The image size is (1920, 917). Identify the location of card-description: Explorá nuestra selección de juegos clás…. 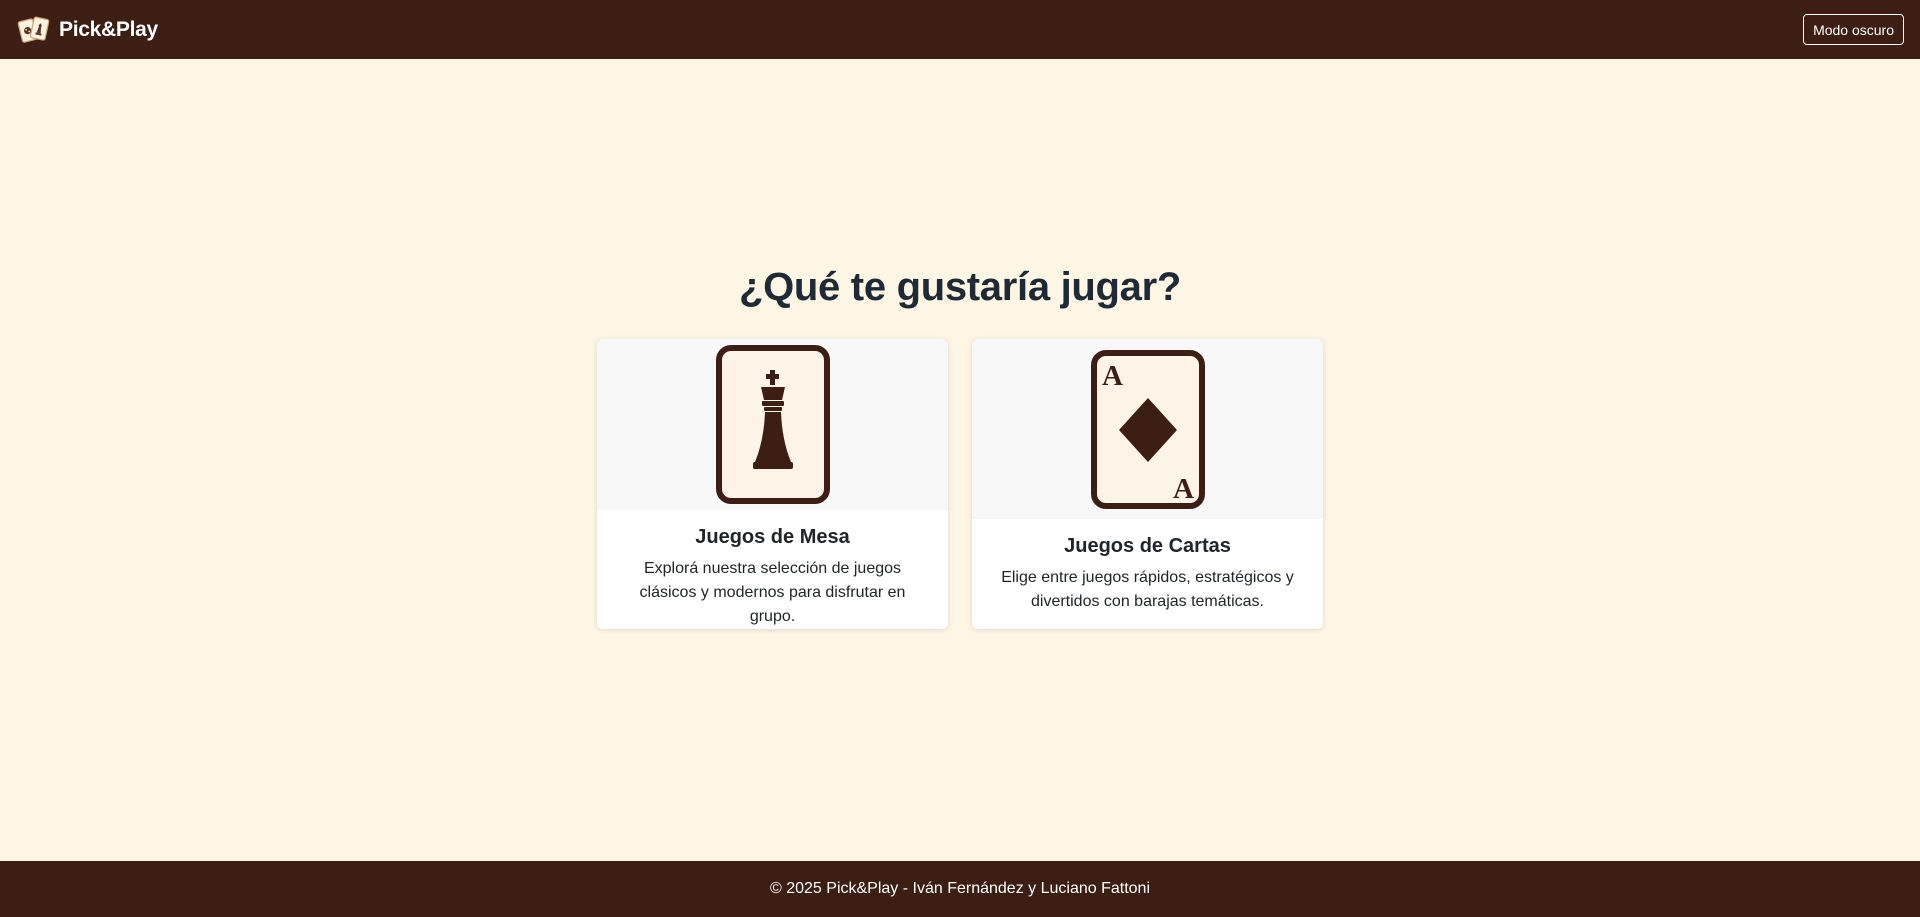
(772, 592).